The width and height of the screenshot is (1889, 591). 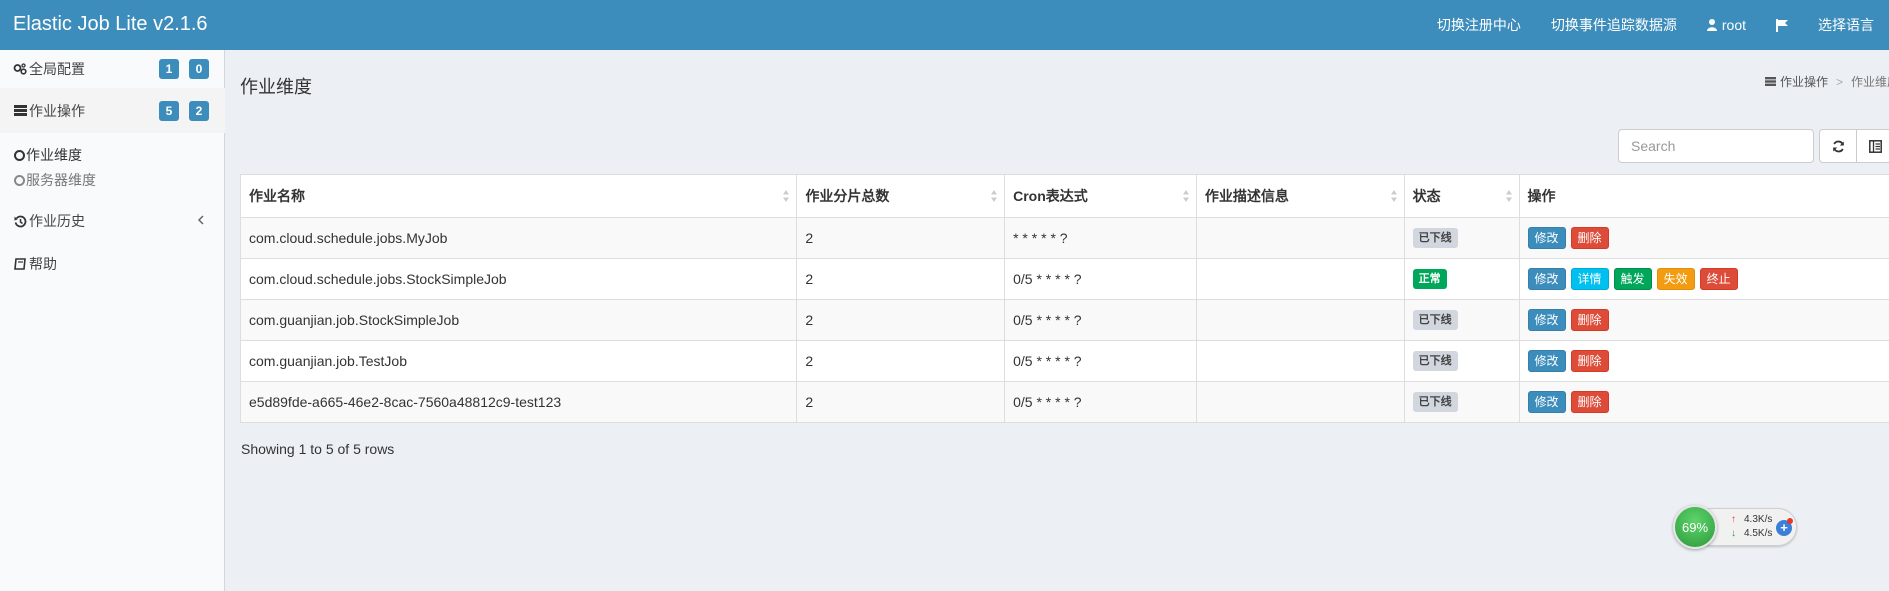 What do you see at coordinates (20, 264) in the screenshot?
I see `book-icon` at bounding box center [20, 264].